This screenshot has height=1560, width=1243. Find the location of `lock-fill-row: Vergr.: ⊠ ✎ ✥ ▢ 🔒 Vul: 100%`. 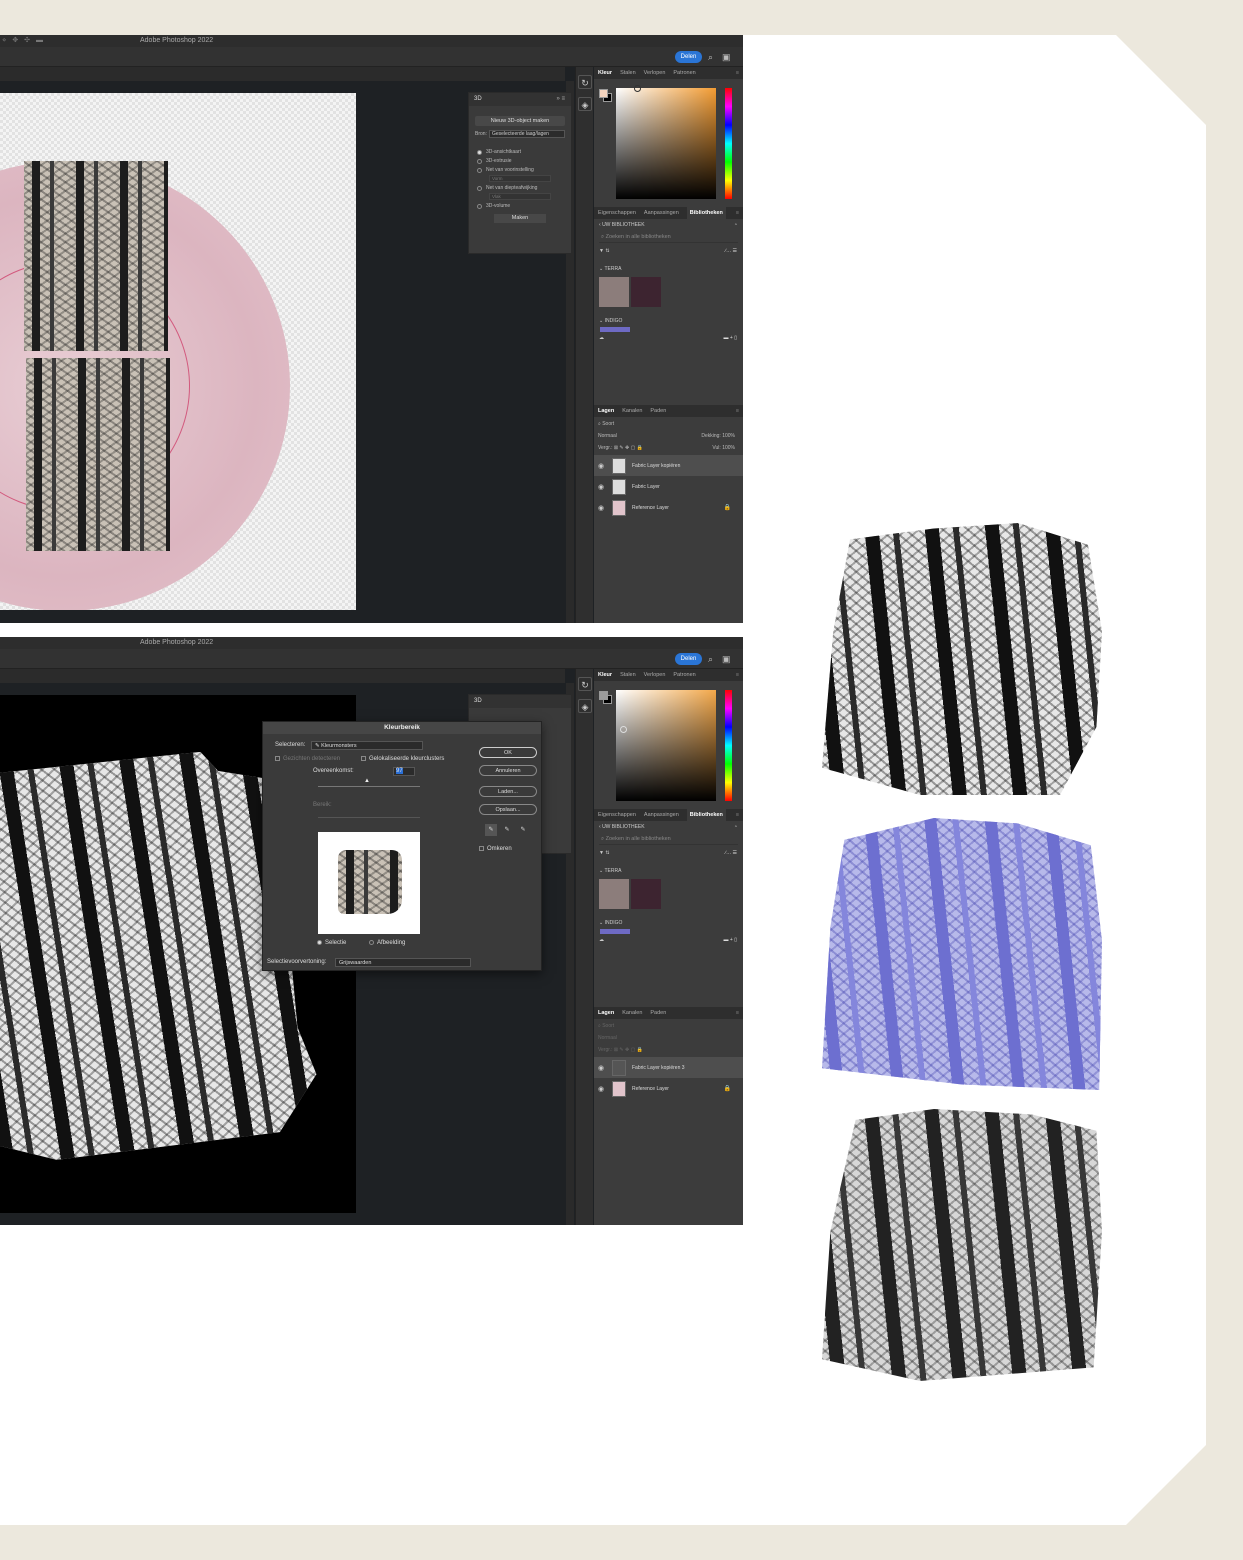

lock-fill-row: Vergr.: ⊠ ✎ ✥ ▢ 🔒 Vul: 100% is located at coordinates (668, 448).